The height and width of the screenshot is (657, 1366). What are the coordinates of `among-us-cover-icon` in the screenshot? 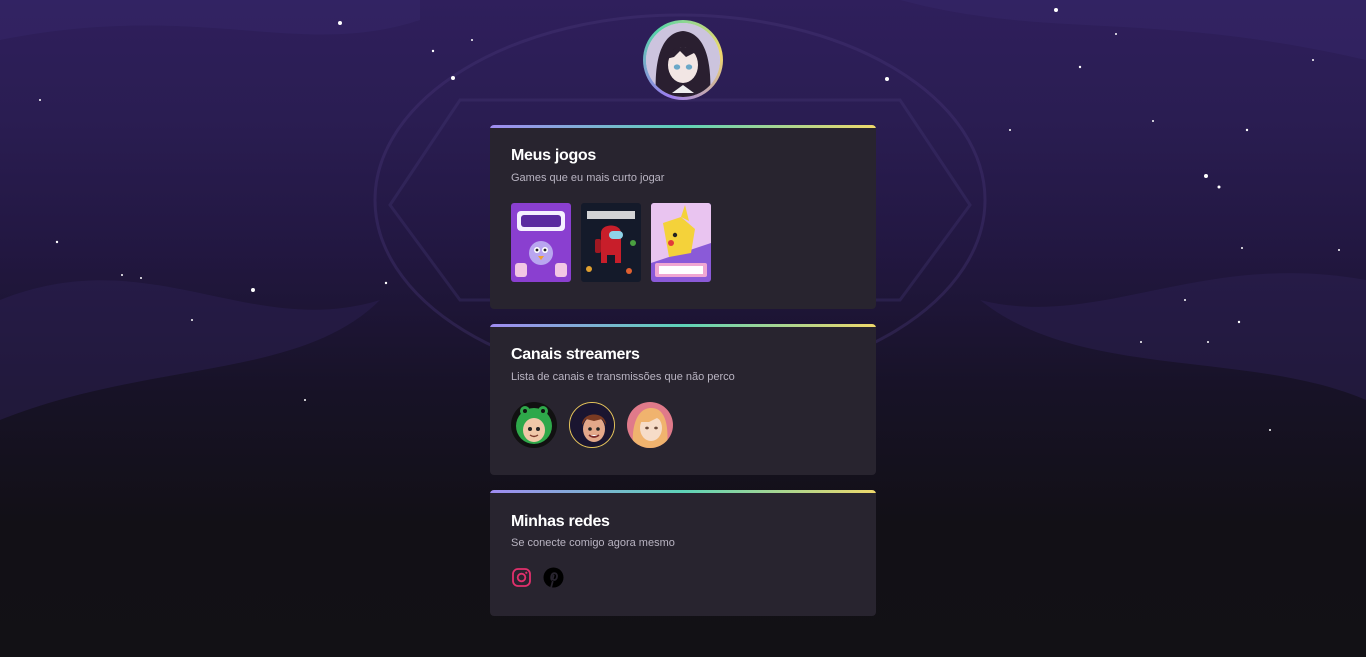 It's located at (611, 242).